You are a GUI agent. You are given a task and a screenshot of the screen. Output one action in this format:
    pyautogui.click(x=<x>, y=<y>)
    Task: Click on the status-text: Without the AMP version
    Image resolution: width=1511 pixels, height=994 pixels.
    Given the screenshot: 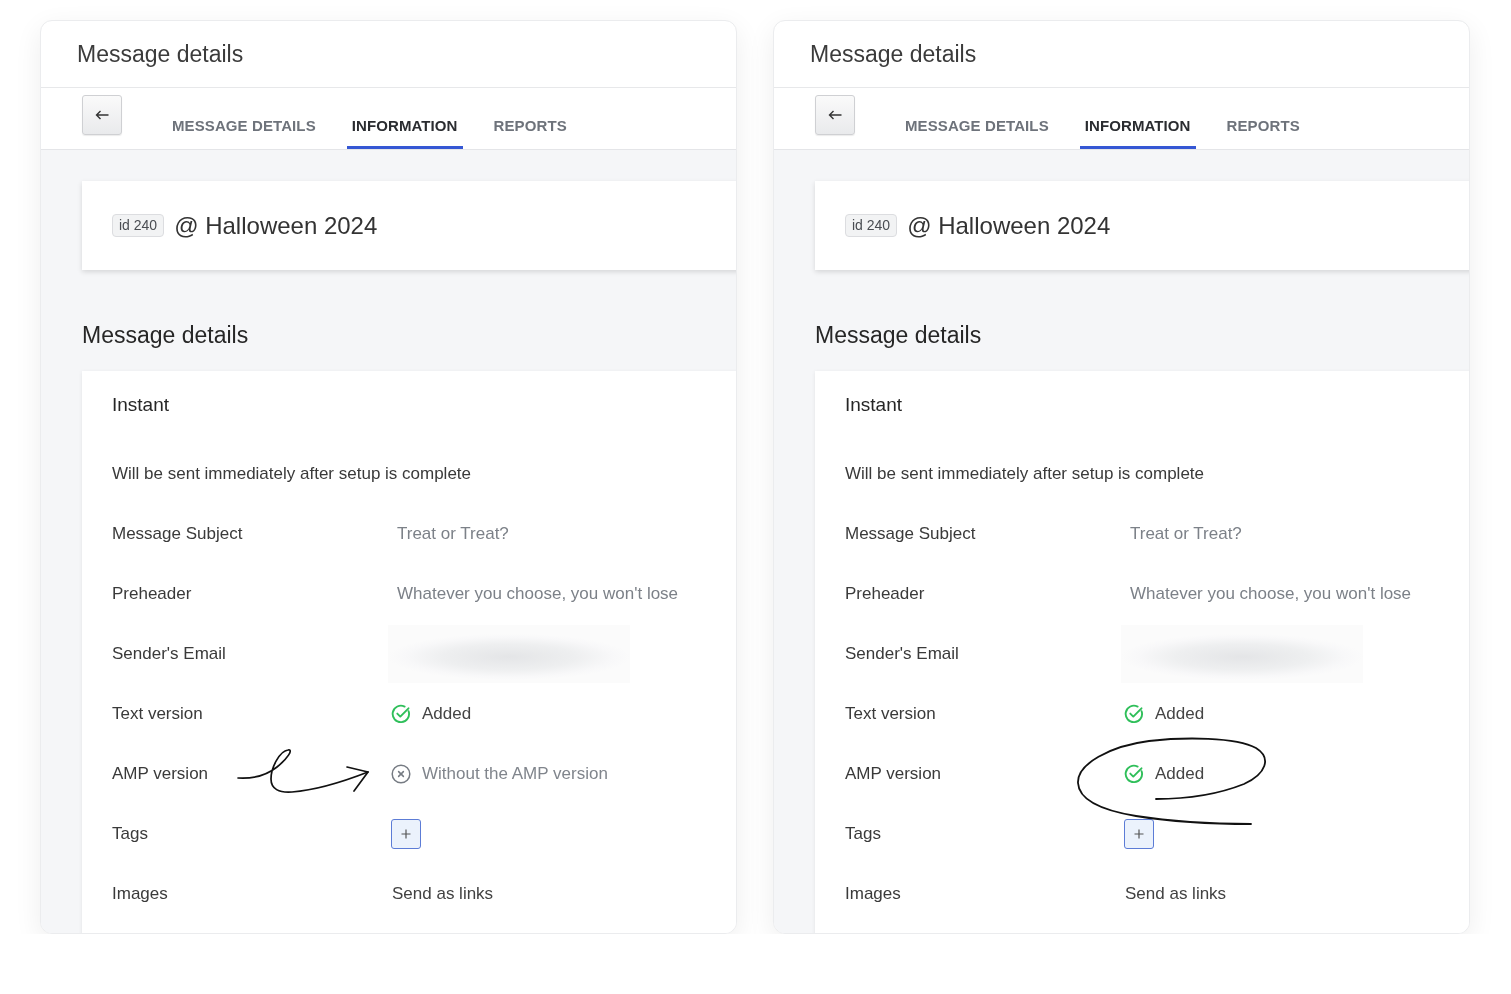 What is the action you would take?
    pyautogui.click(x=515, y=774)
    